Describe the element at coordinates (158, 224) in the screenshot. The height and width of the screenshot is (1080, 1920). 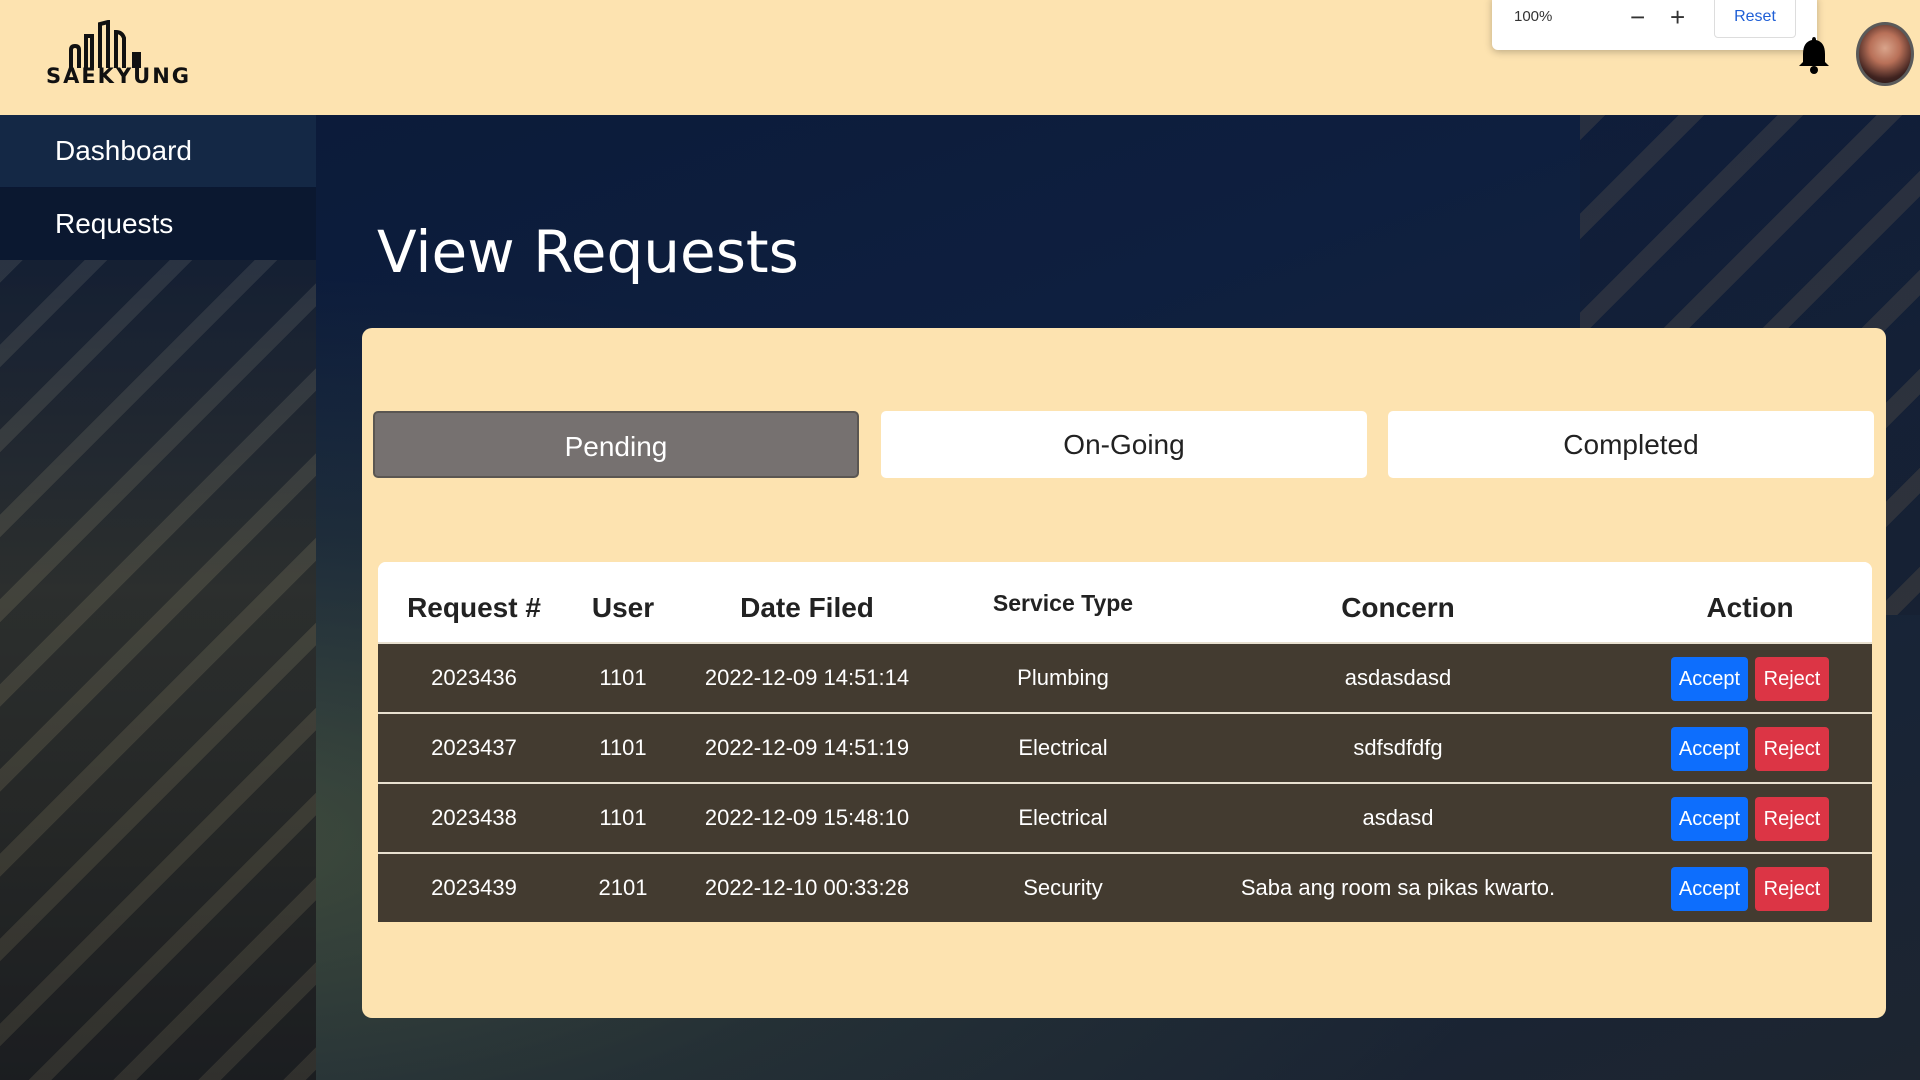
I see `sidebar-item-requests: Requests` at that location.